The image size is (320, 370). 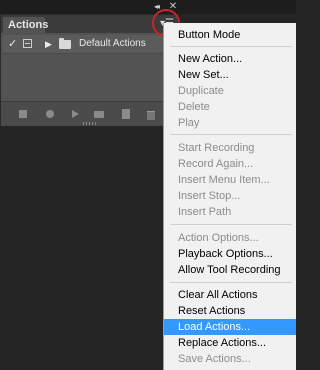 What do you see at coordinates (126, 114) in the screenshot?
I see `new-action-icon` at bounding box center [126, 114].